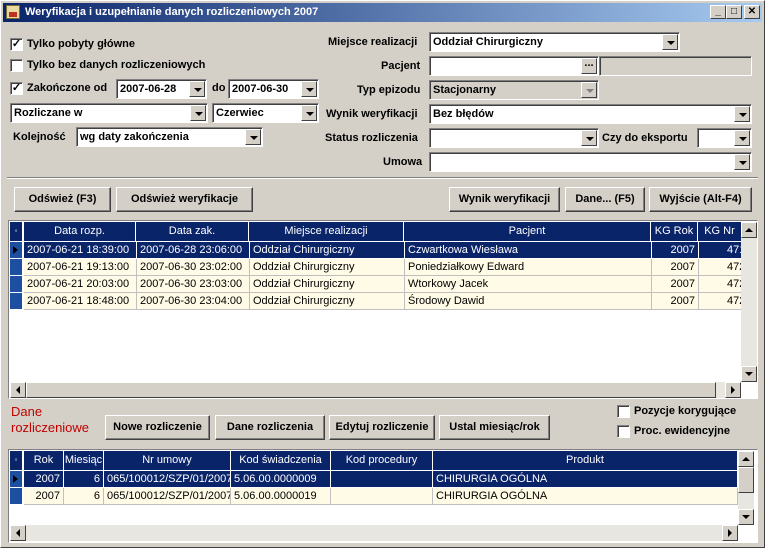 The image size is (765, 548). I want to click on column-header: Produkt, so click(585, 460).